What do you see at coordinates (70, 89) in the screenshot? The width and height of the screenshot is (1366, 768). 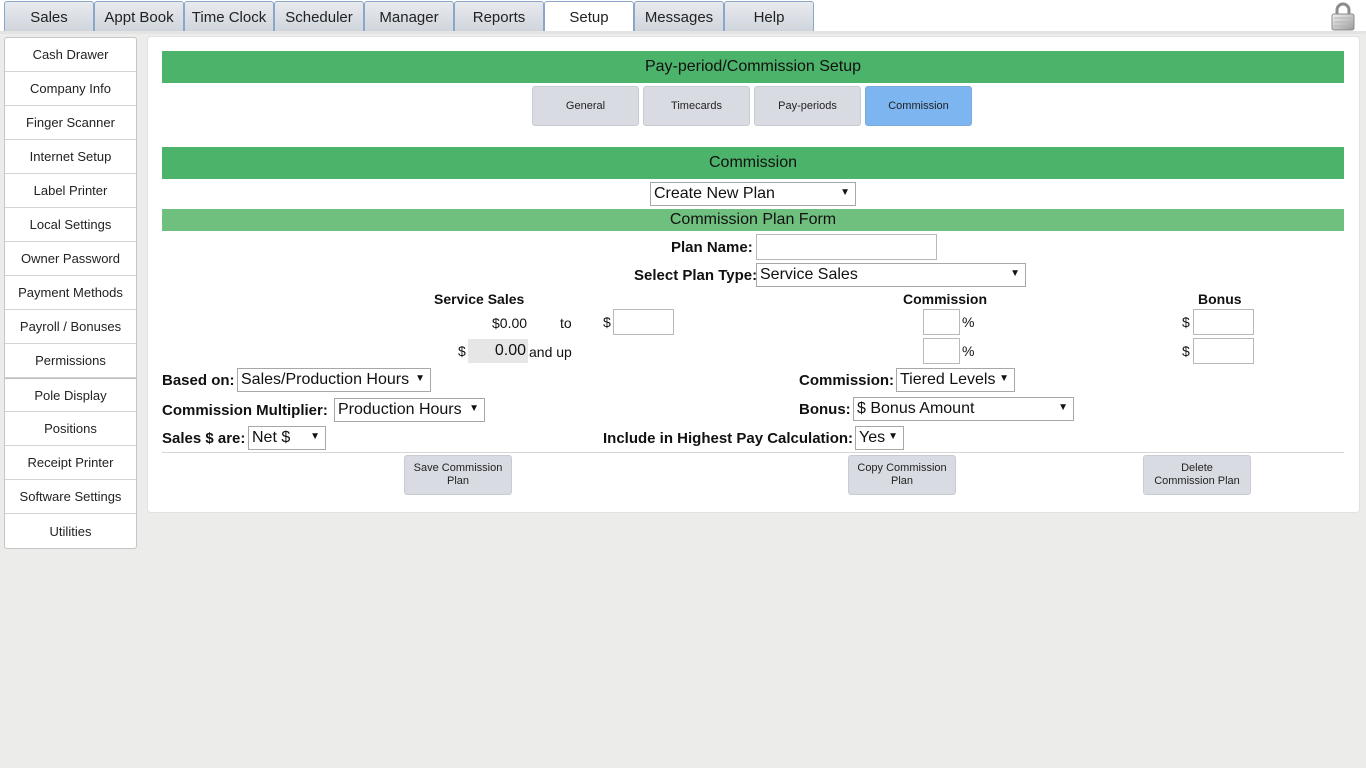 I see `sidebar-item-company-info: Company Info` at bounding box center [70, 89].